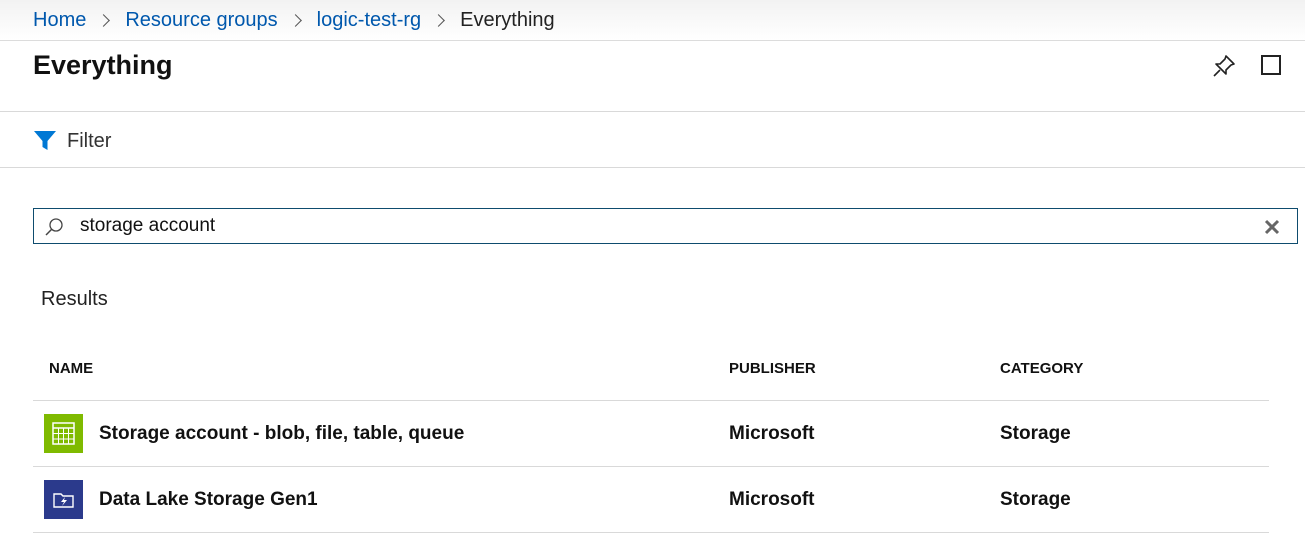  What do you see at coordinates (103, 65) in the screenshot?
I see `page-title: Everything` at bounding box center [103, 65].